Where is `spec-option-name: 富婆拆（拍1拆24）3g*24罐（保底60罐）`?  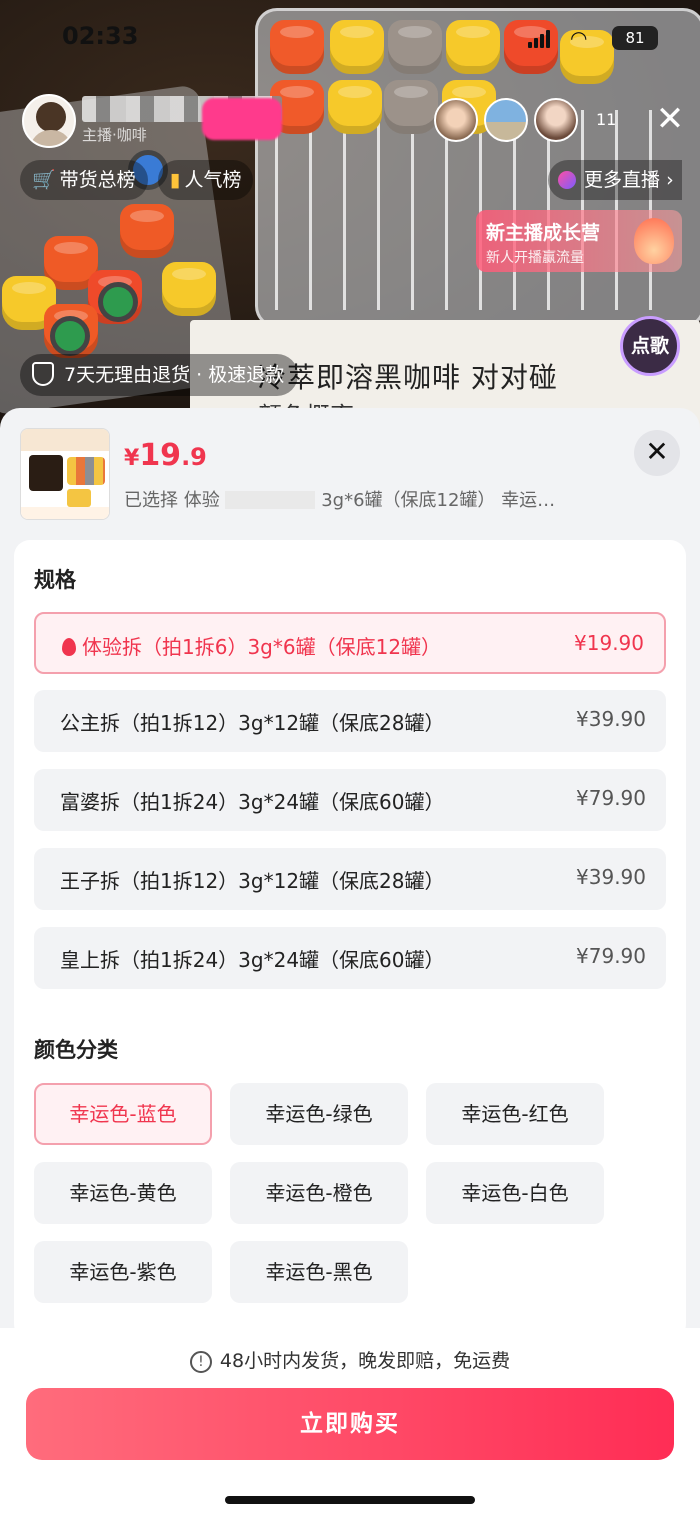
spec-option-name: 富婆拆（拍1拆24）3g*24罐（保底60罐） is located at coordinates (252, 802).